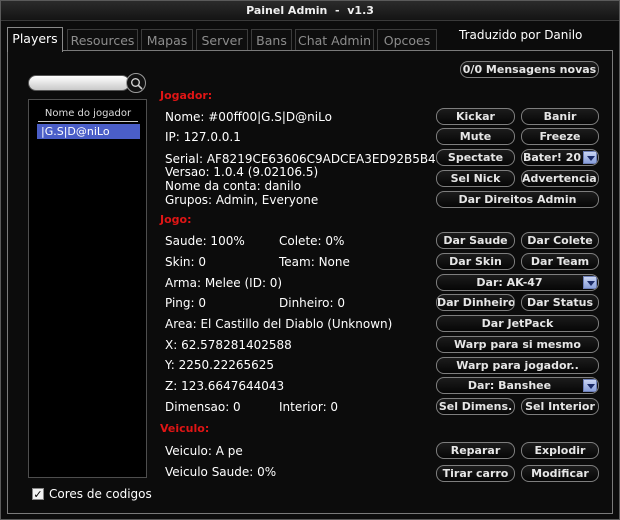 This screenshot has height=520, width=620. I want to click on give-jetpack-button: Dar JetPack, so click(517, 323).